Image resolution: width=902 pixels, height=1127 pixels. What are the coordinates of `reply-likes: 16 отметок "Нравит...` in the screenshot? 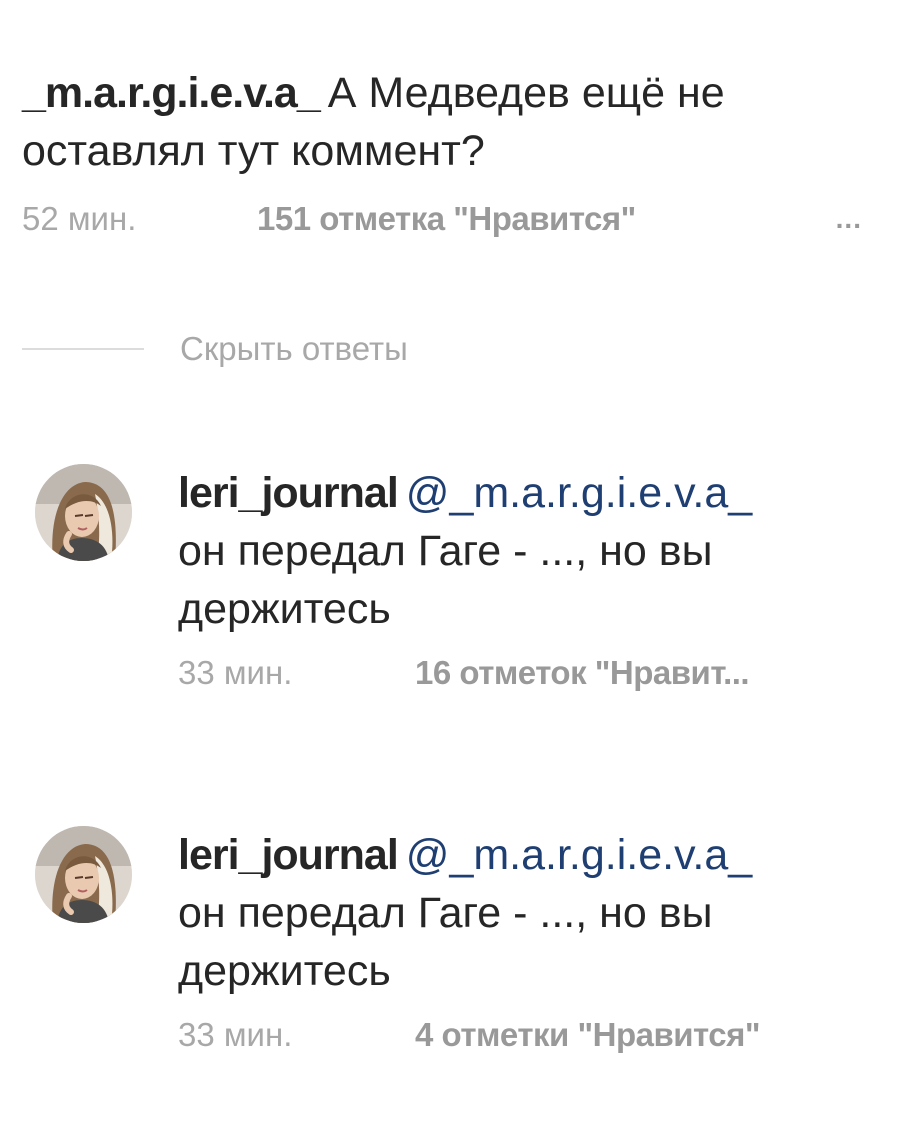 It's located at (582, 673).